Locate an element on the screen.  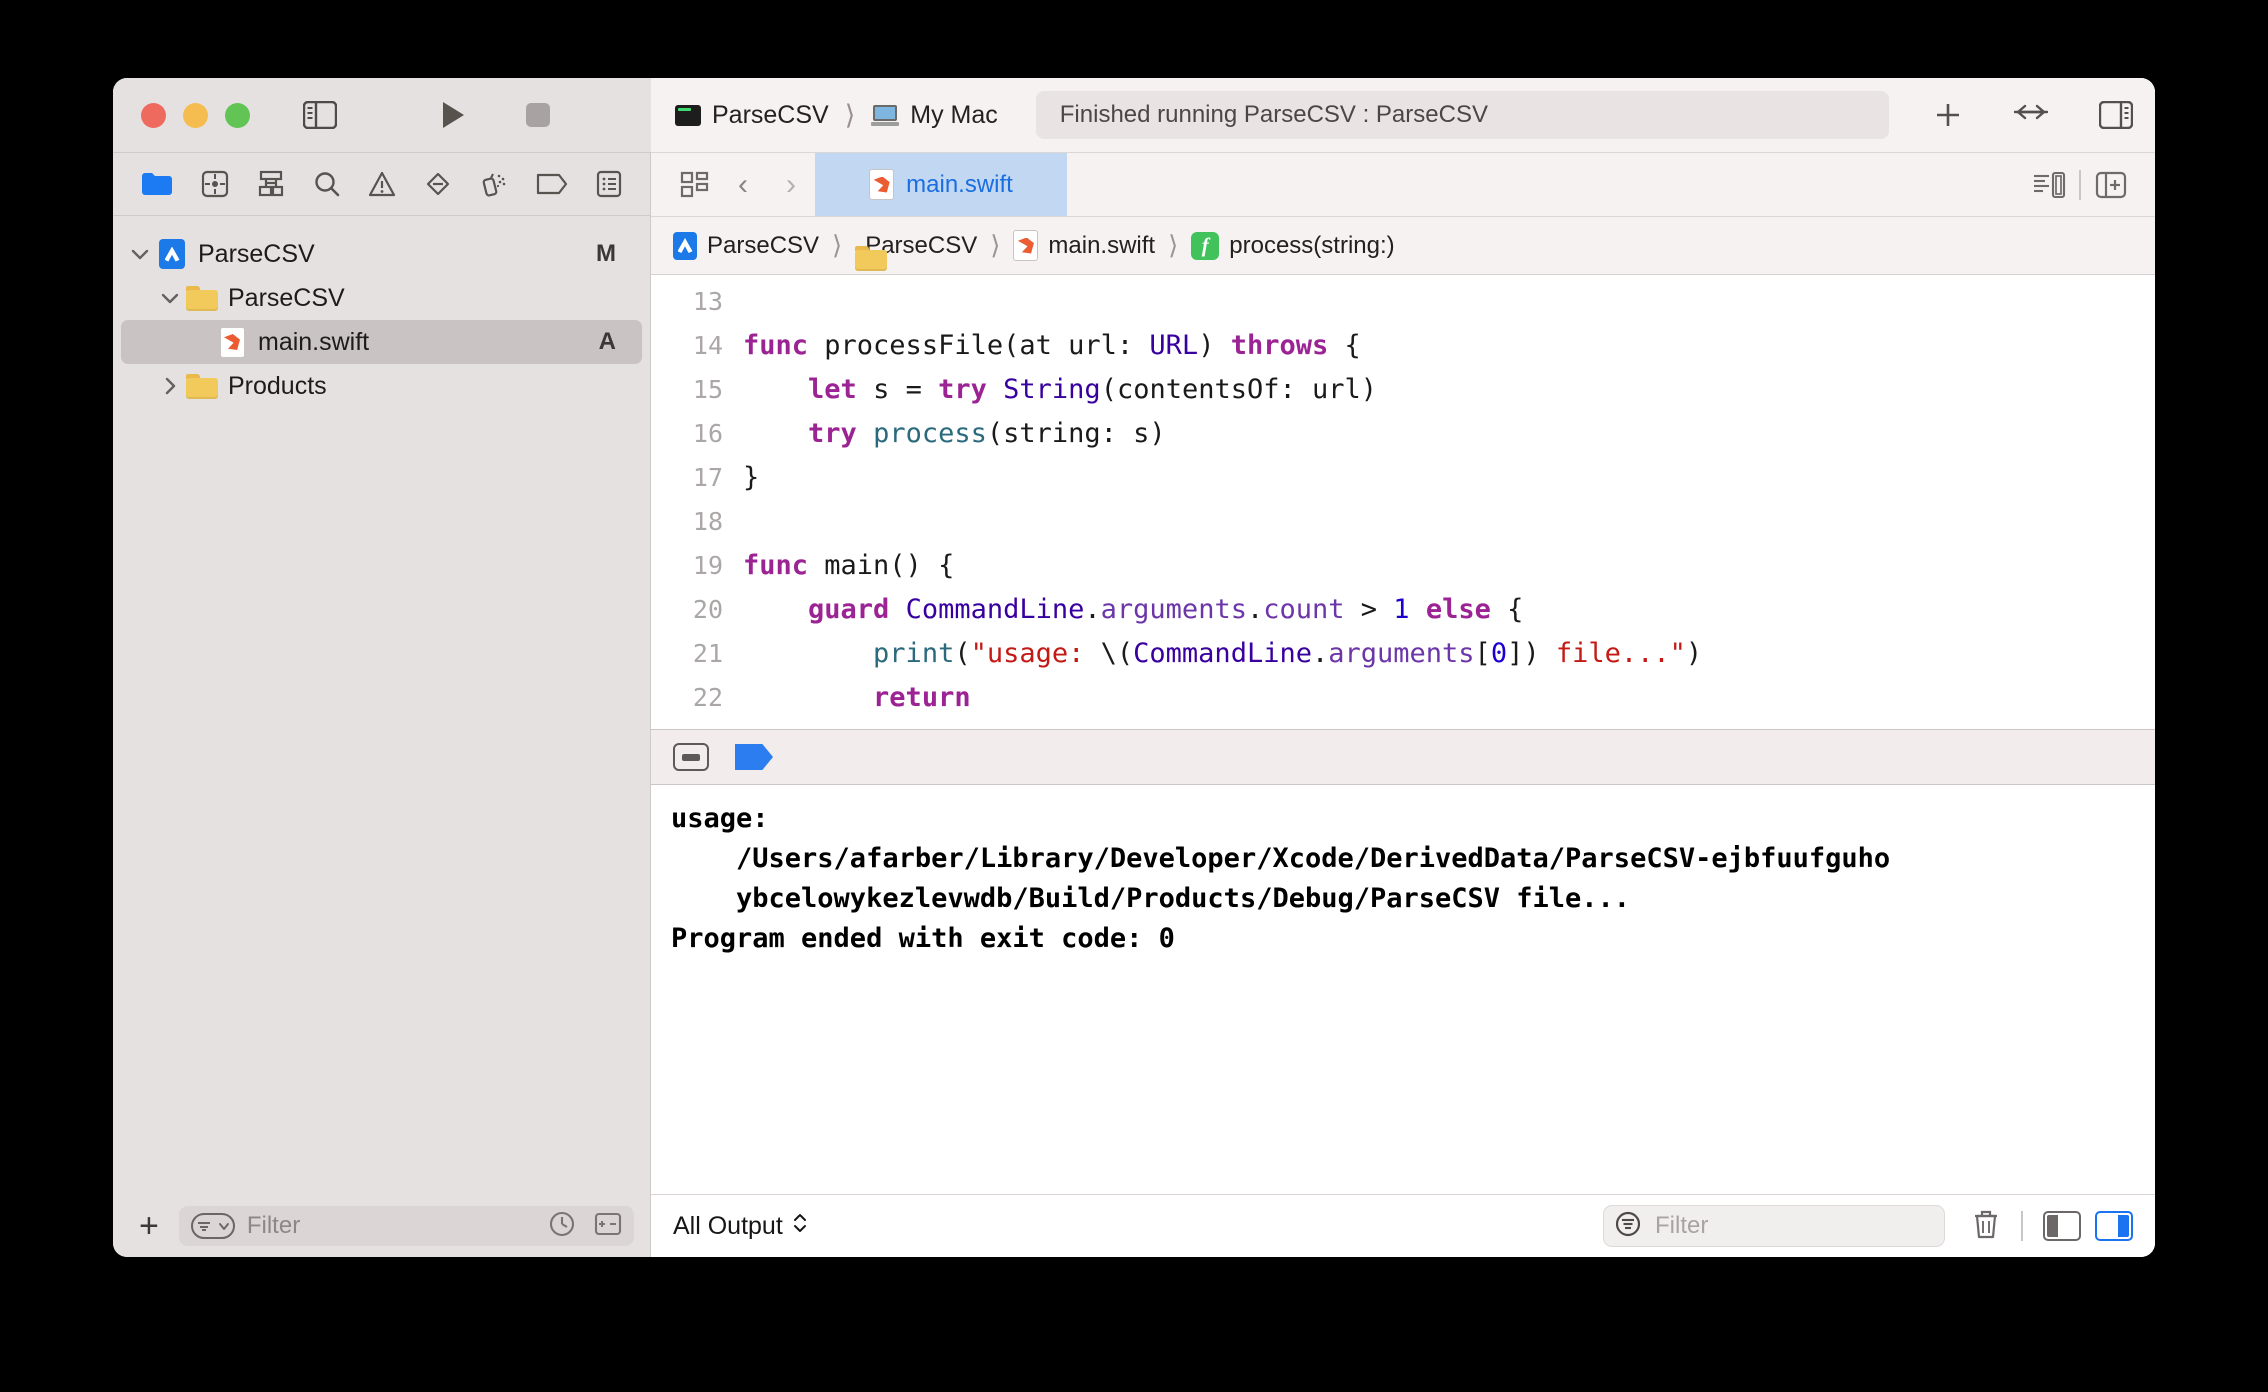
status-bar: Finished running ParseCSV : ParseCSV is located at coordinates (1462, 115).